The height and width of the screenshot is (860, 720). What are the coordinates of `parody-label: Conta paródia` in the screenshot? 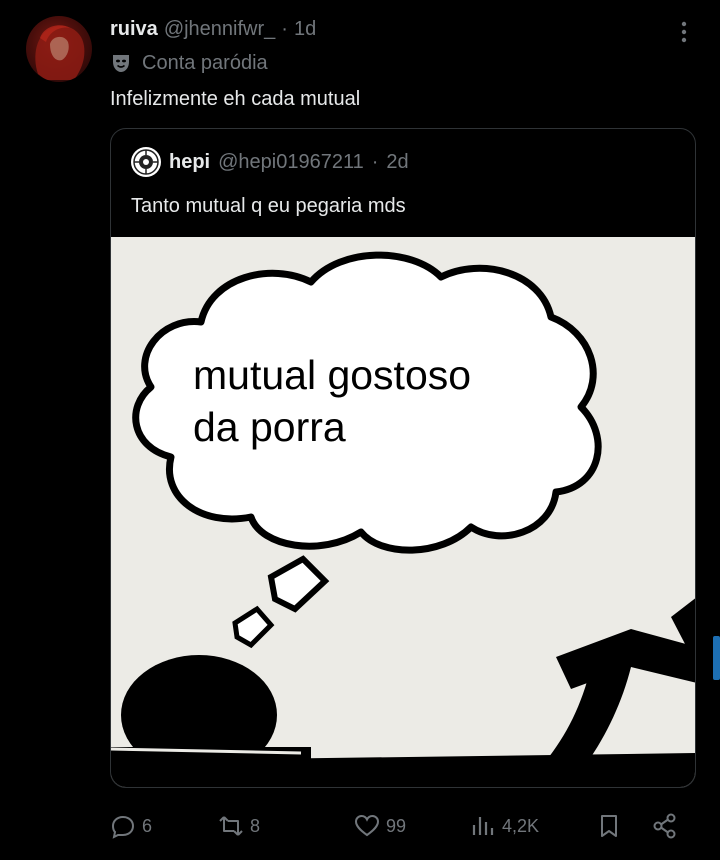 It's located at (189, 63).